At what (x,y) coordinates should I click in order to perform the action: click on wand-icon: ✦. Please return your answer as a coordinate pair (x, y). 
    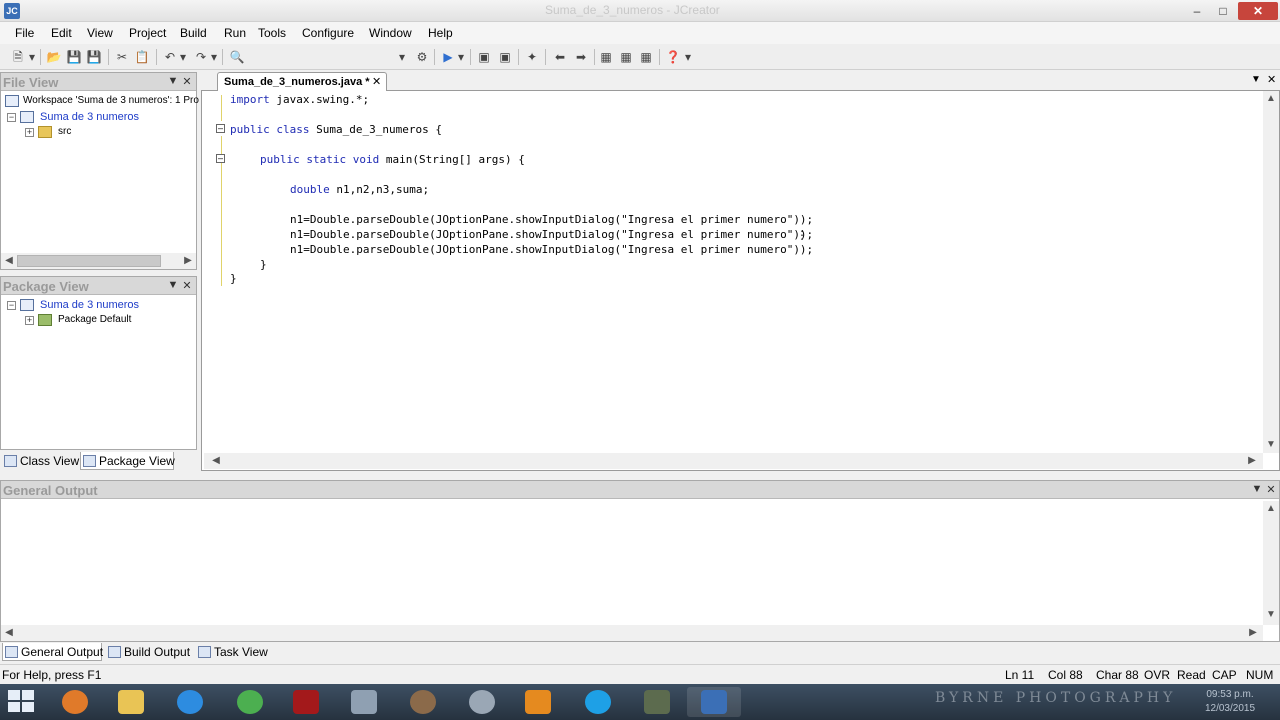
    Looking at the image, I should click on (532, 57).